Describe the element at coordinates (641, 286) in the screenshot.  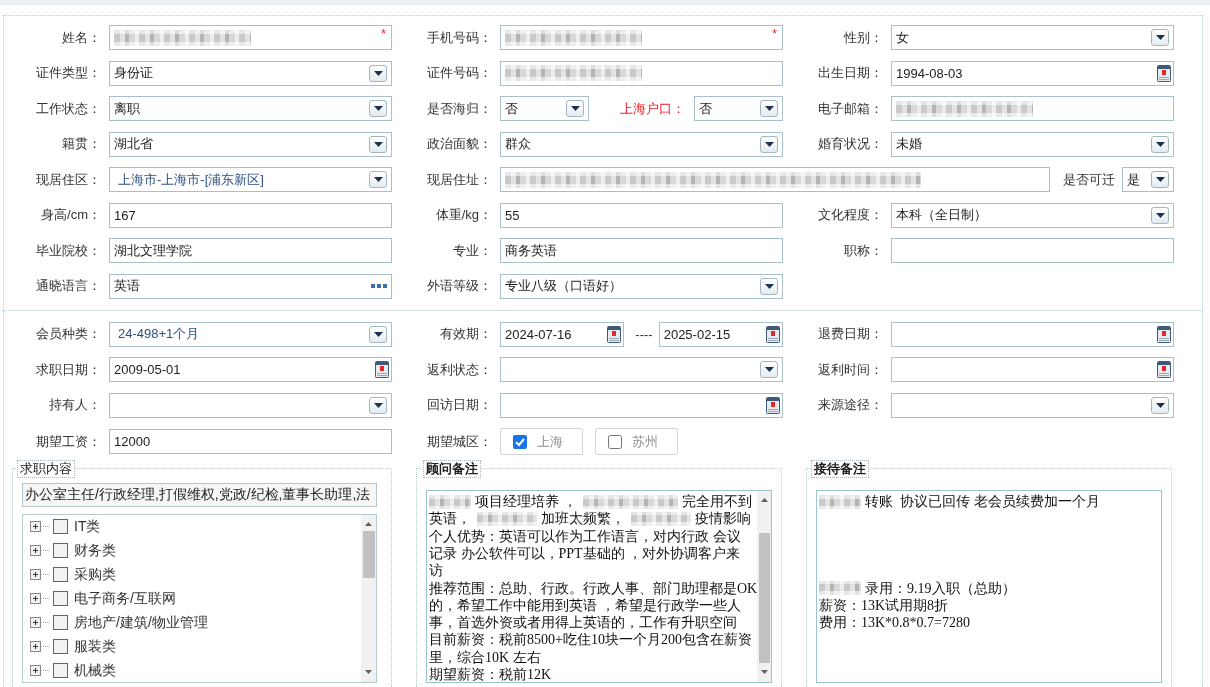
I see `select-field: 专业八级（口语好）` at that location.